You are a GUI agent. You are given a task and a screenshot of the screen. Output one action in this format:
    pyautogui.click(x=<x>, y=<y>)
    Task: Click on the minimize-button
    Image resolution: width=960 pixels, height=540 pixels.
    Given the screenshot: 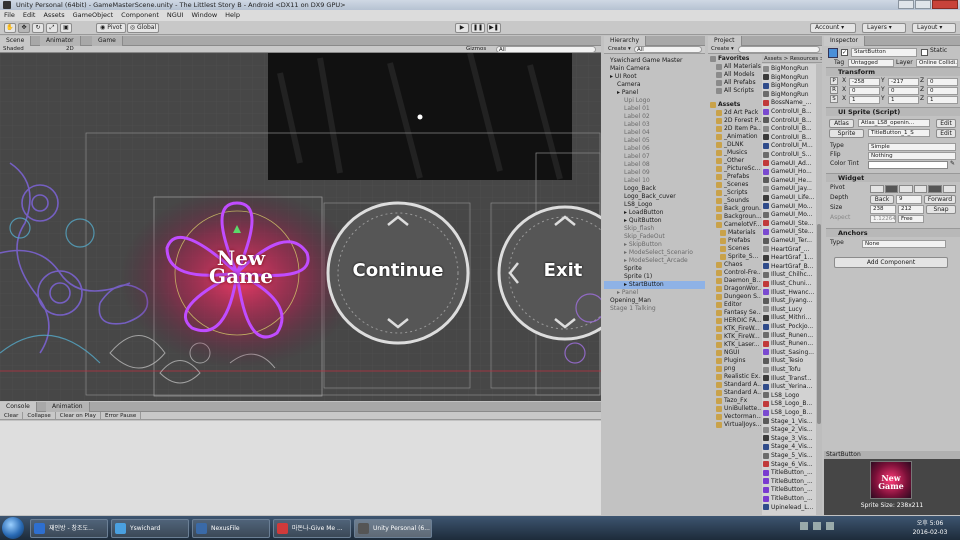 What is the action you would take?
    pyautogui.click(x=906, y=4)
    